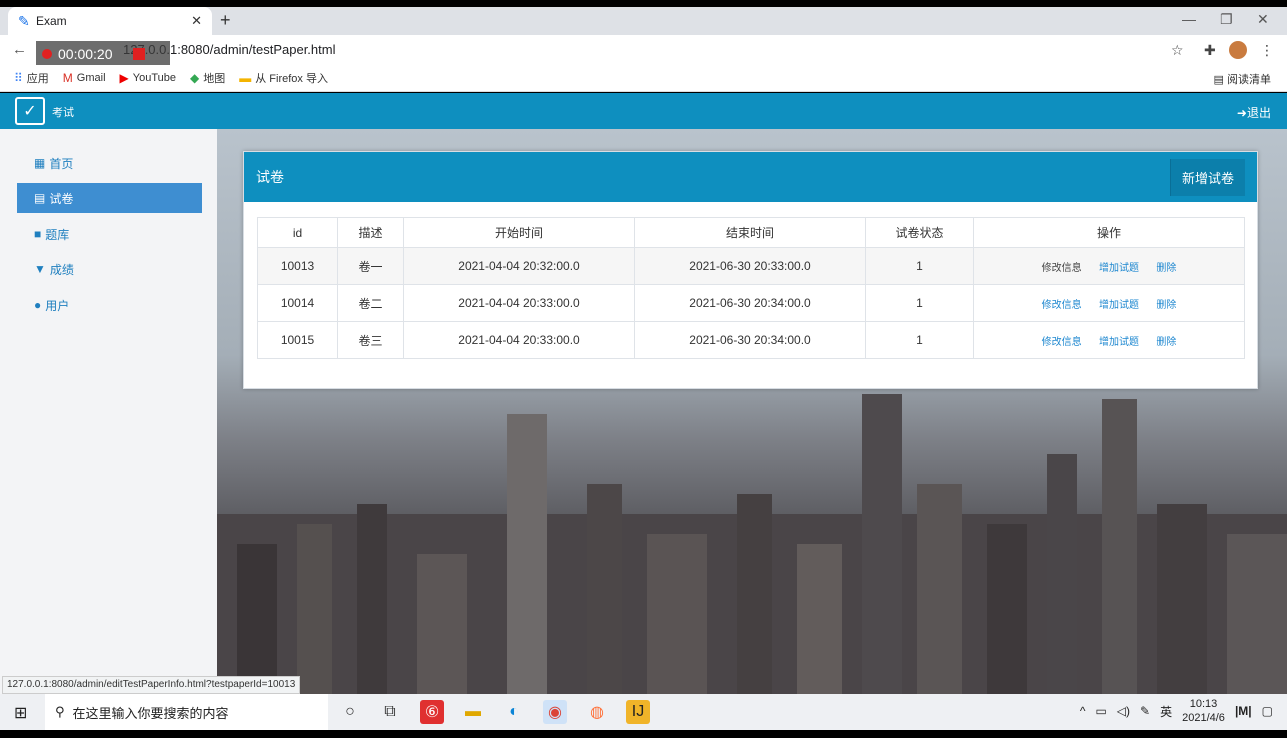  Describe the element at coordinates (283, 78) in the screenshot. I see `bookmark-firefox-import: ▬ 从 Firefox 导入` at that location.